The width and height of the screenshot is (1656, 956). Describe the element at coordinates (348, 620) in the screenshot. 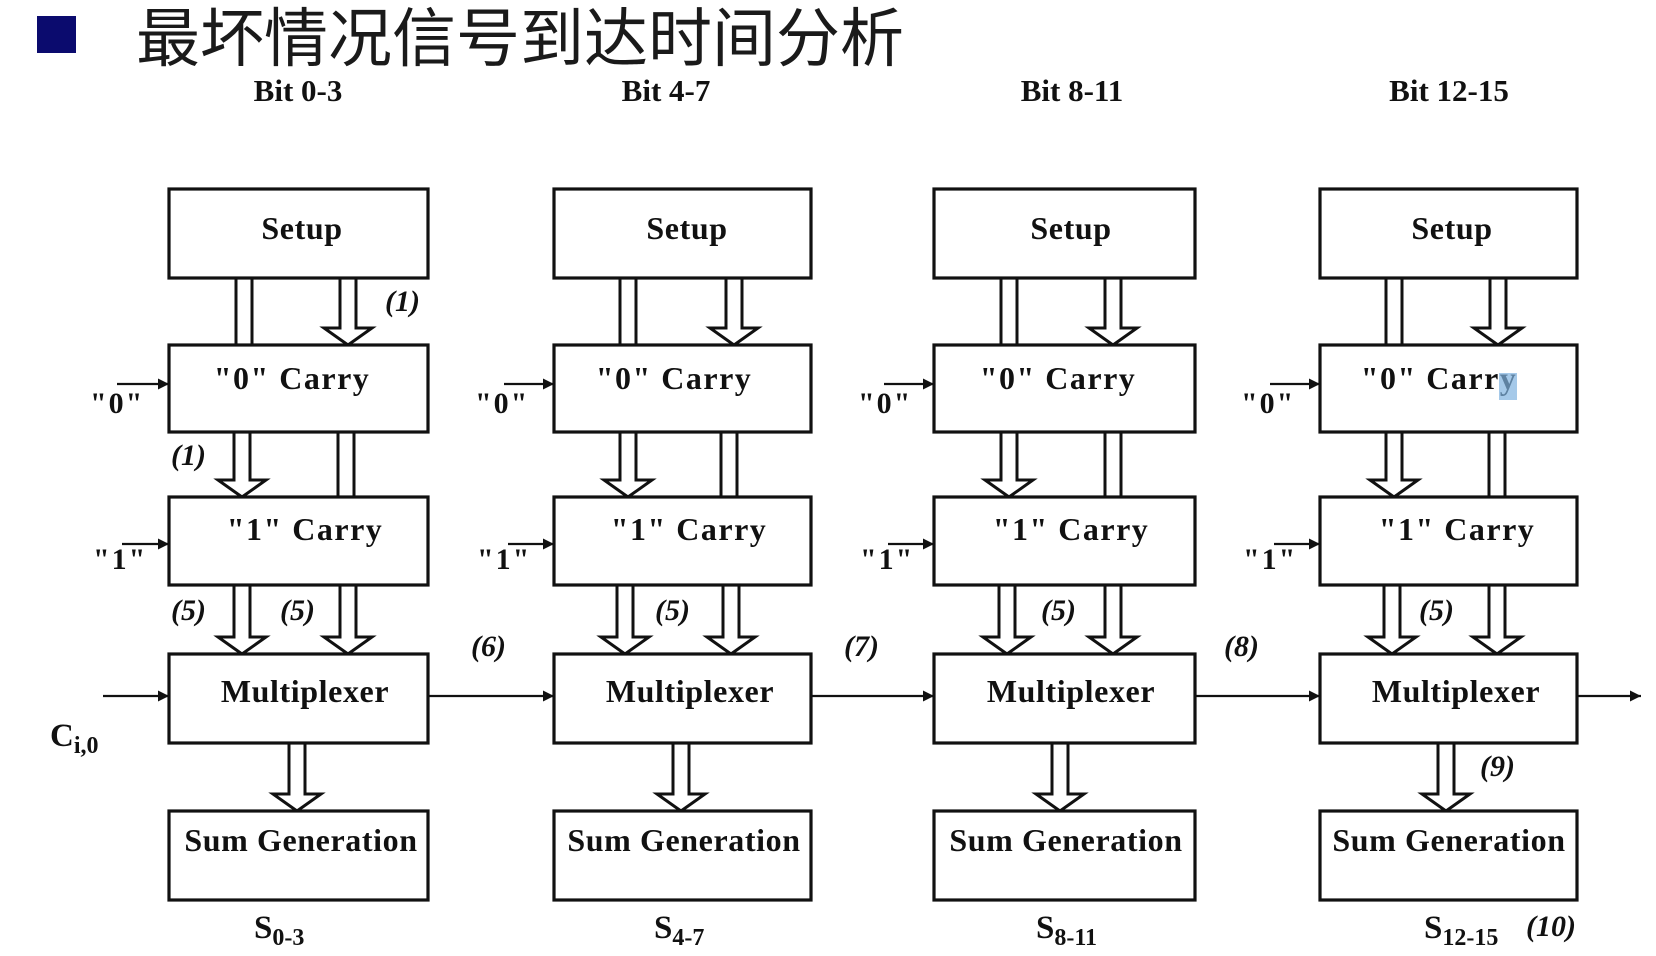

I see `carry1-to-mux-right-arrow-col1` at that location.